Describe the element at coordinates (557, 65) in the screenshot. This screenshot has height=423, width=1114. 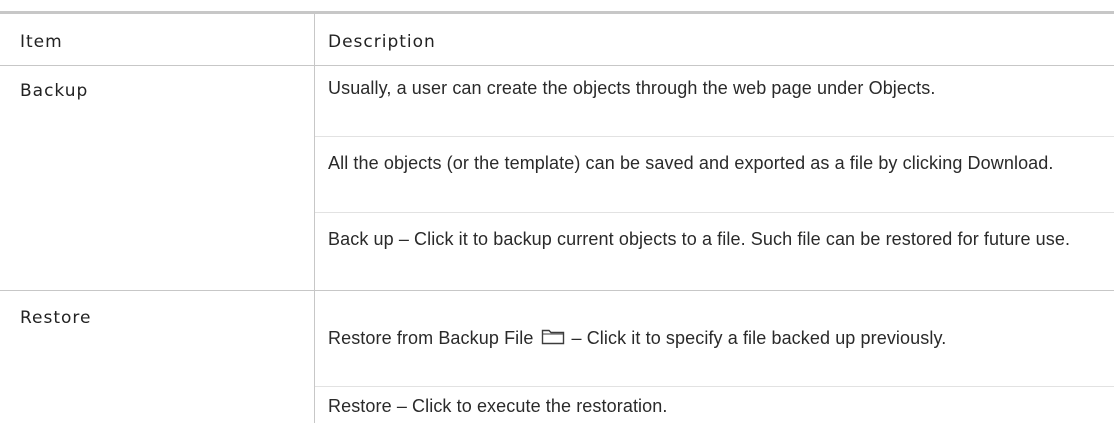
I see `header-rule` at that location.